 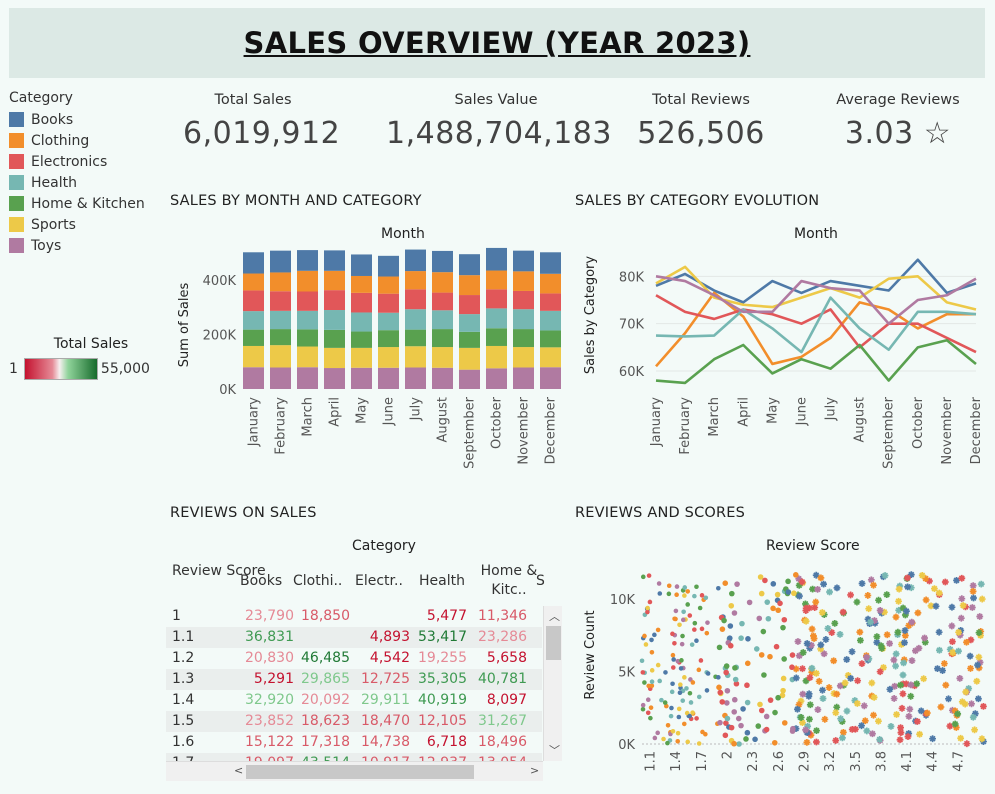 I want to click on col-header-clothing: Clothi.., so click(x=317, y=581).